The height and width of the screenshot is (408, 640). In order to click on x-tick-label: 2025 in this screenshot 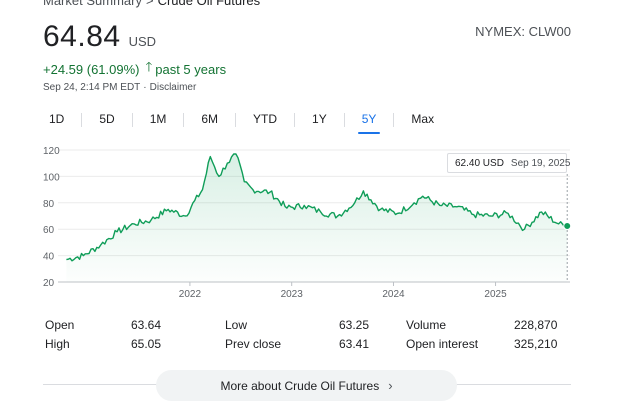, I will do `click(495, 294)`.